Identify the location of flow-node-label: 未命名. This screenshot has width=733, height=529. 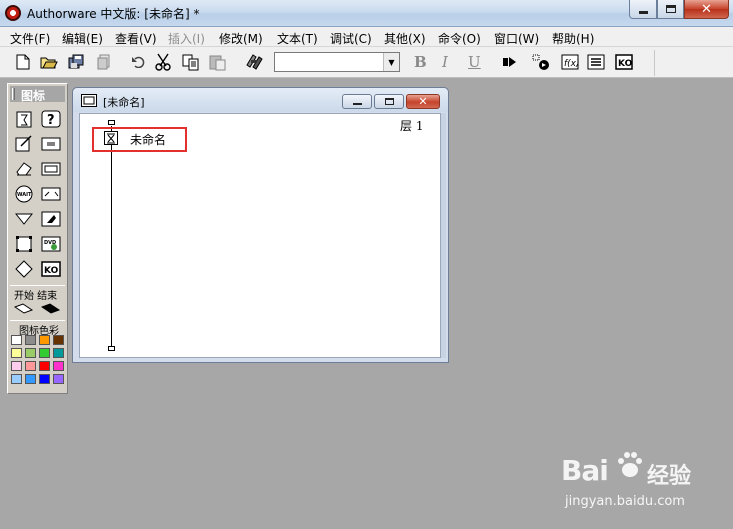
(148, 139).